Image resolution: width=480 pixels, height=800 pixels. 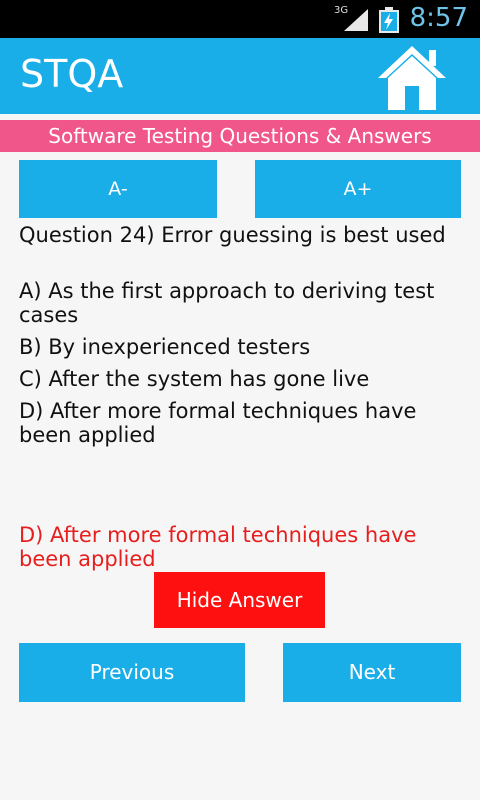 I want to click on signal-icon, so click(x=356, y=20).